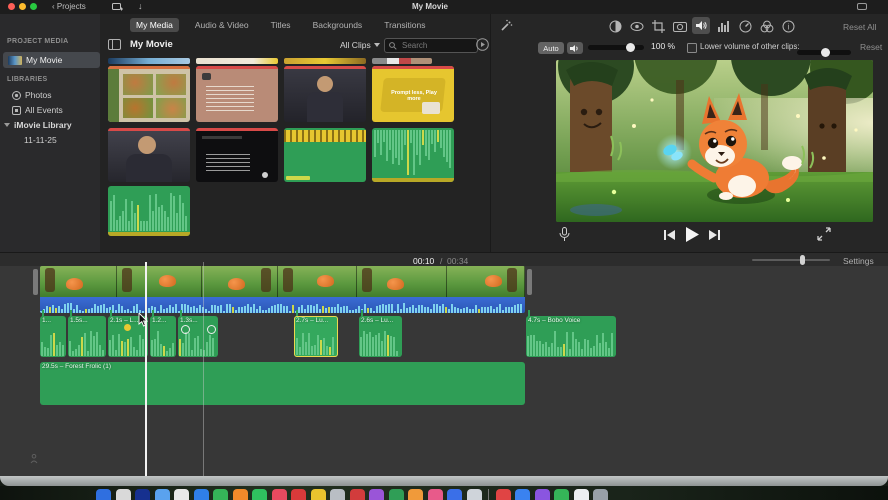  Describe the element at coordinates (325, 155) in the screenshot. I see `thumbnail-audio-clip-yellow-band` at that location.